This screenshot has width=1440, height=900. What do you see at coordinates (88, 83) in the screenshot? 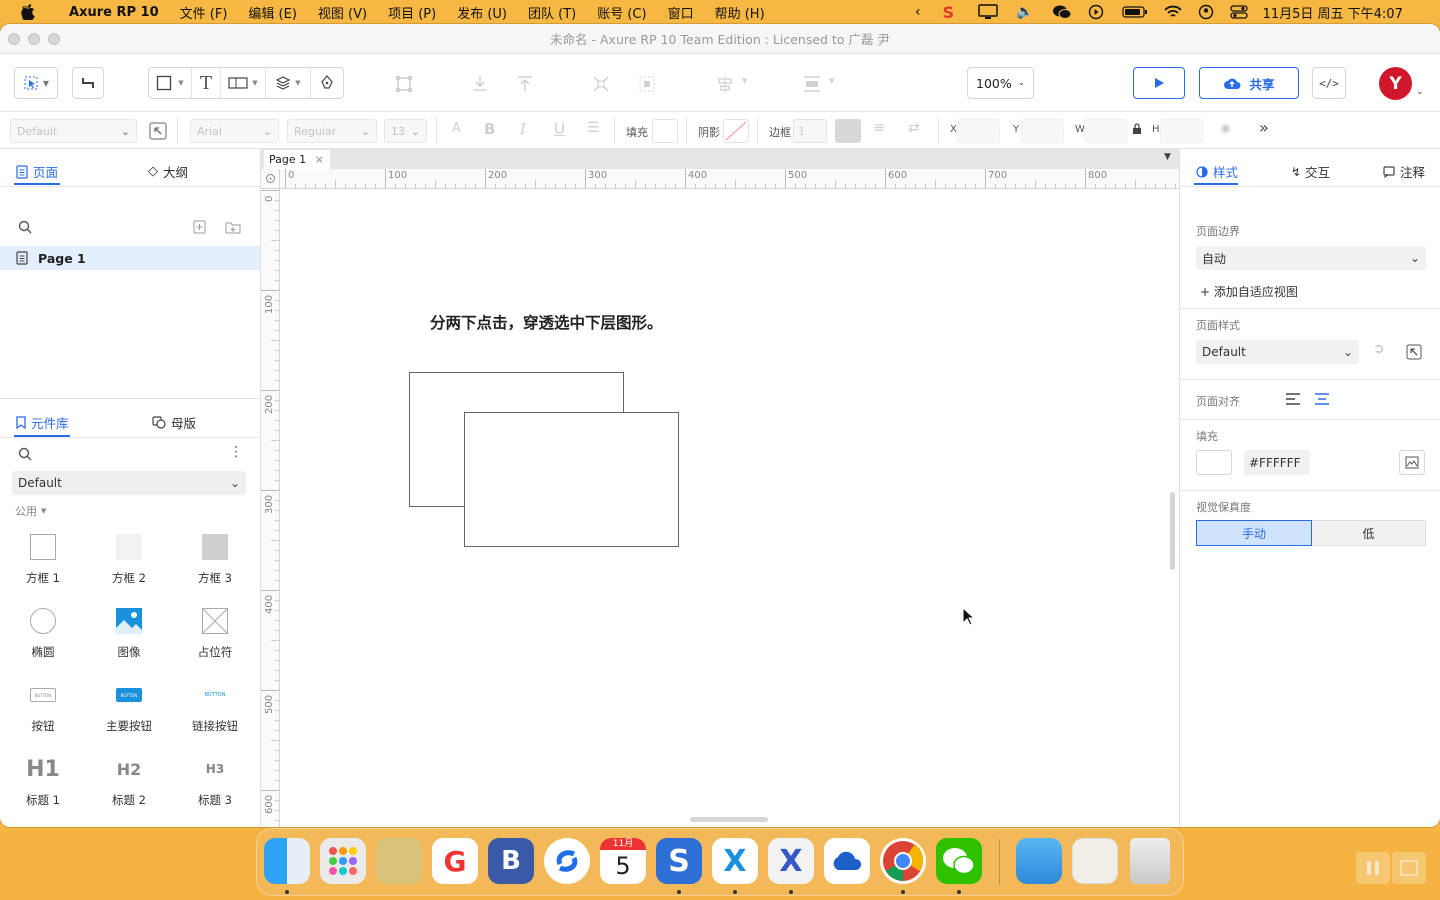
I see `connector-button` at bounding box center [88, 83].